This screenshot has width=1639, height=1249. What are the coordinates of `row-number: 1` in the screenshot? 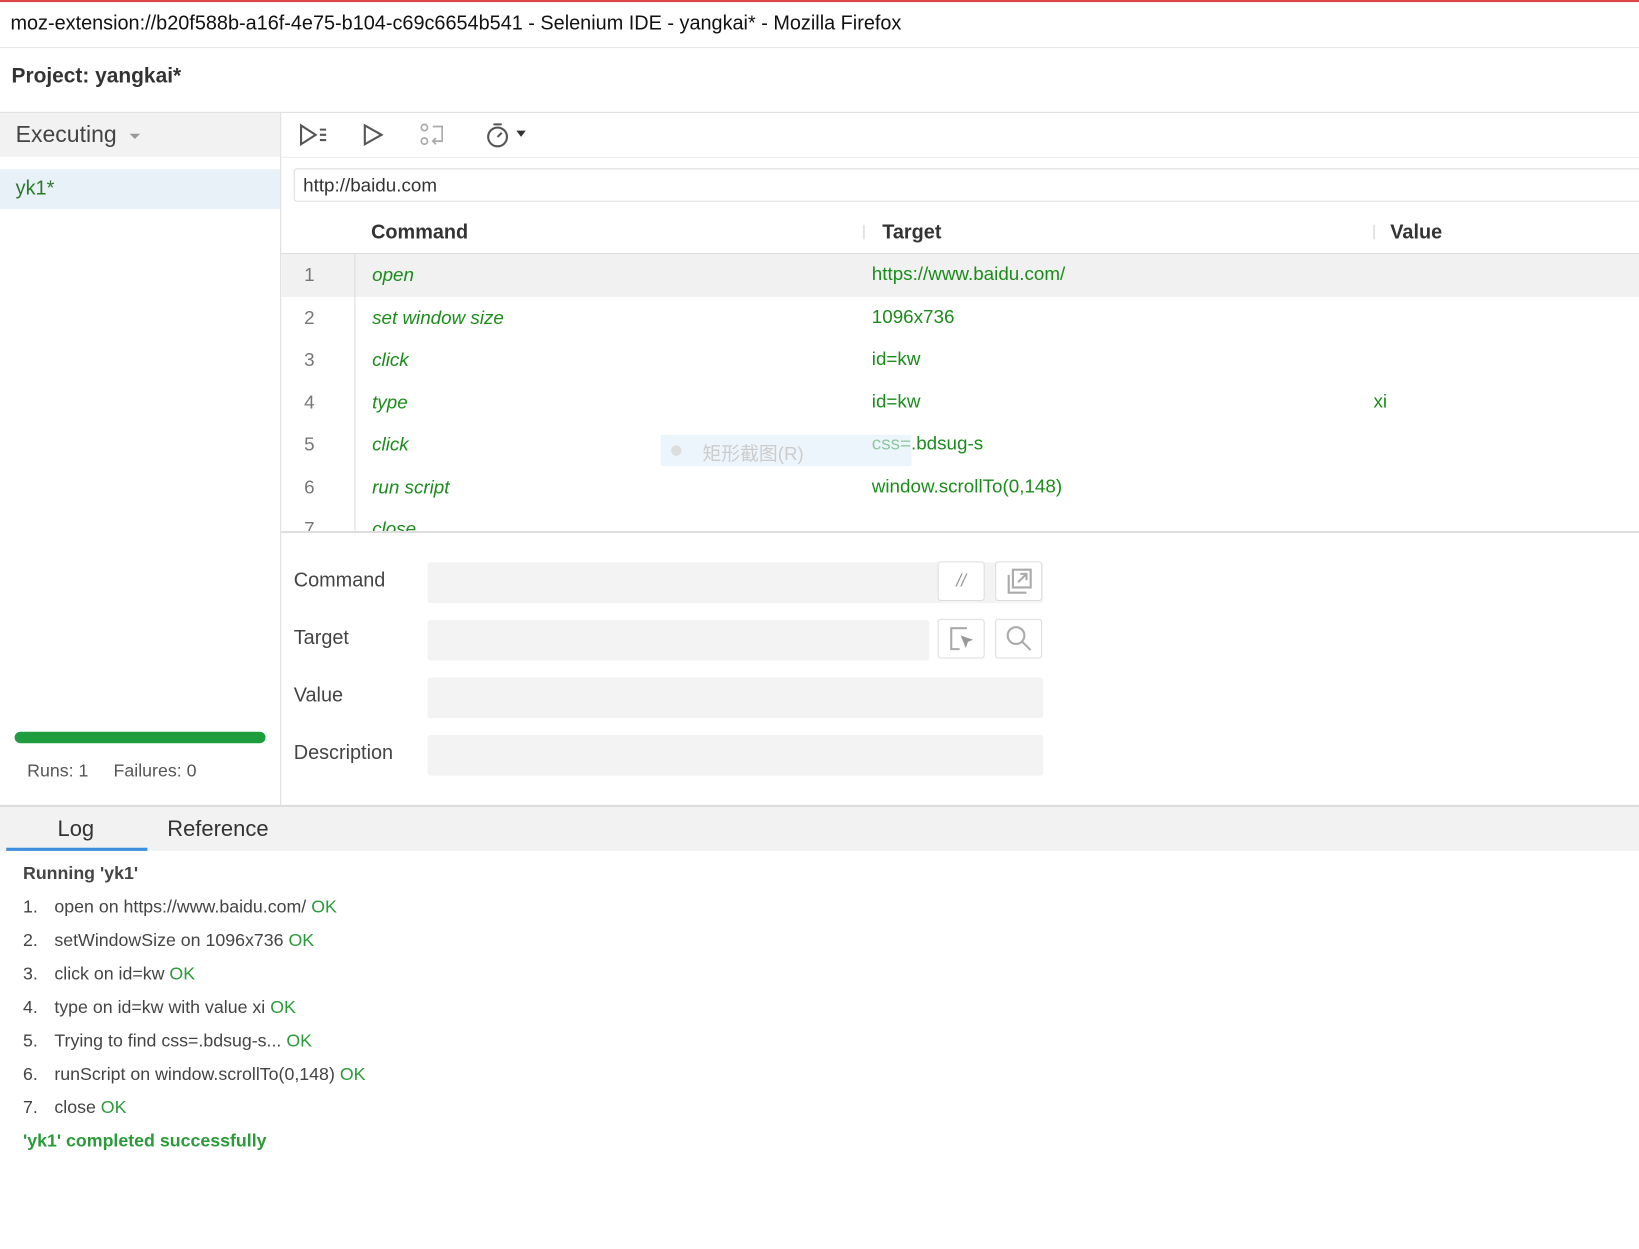 It's located at (309, 275).